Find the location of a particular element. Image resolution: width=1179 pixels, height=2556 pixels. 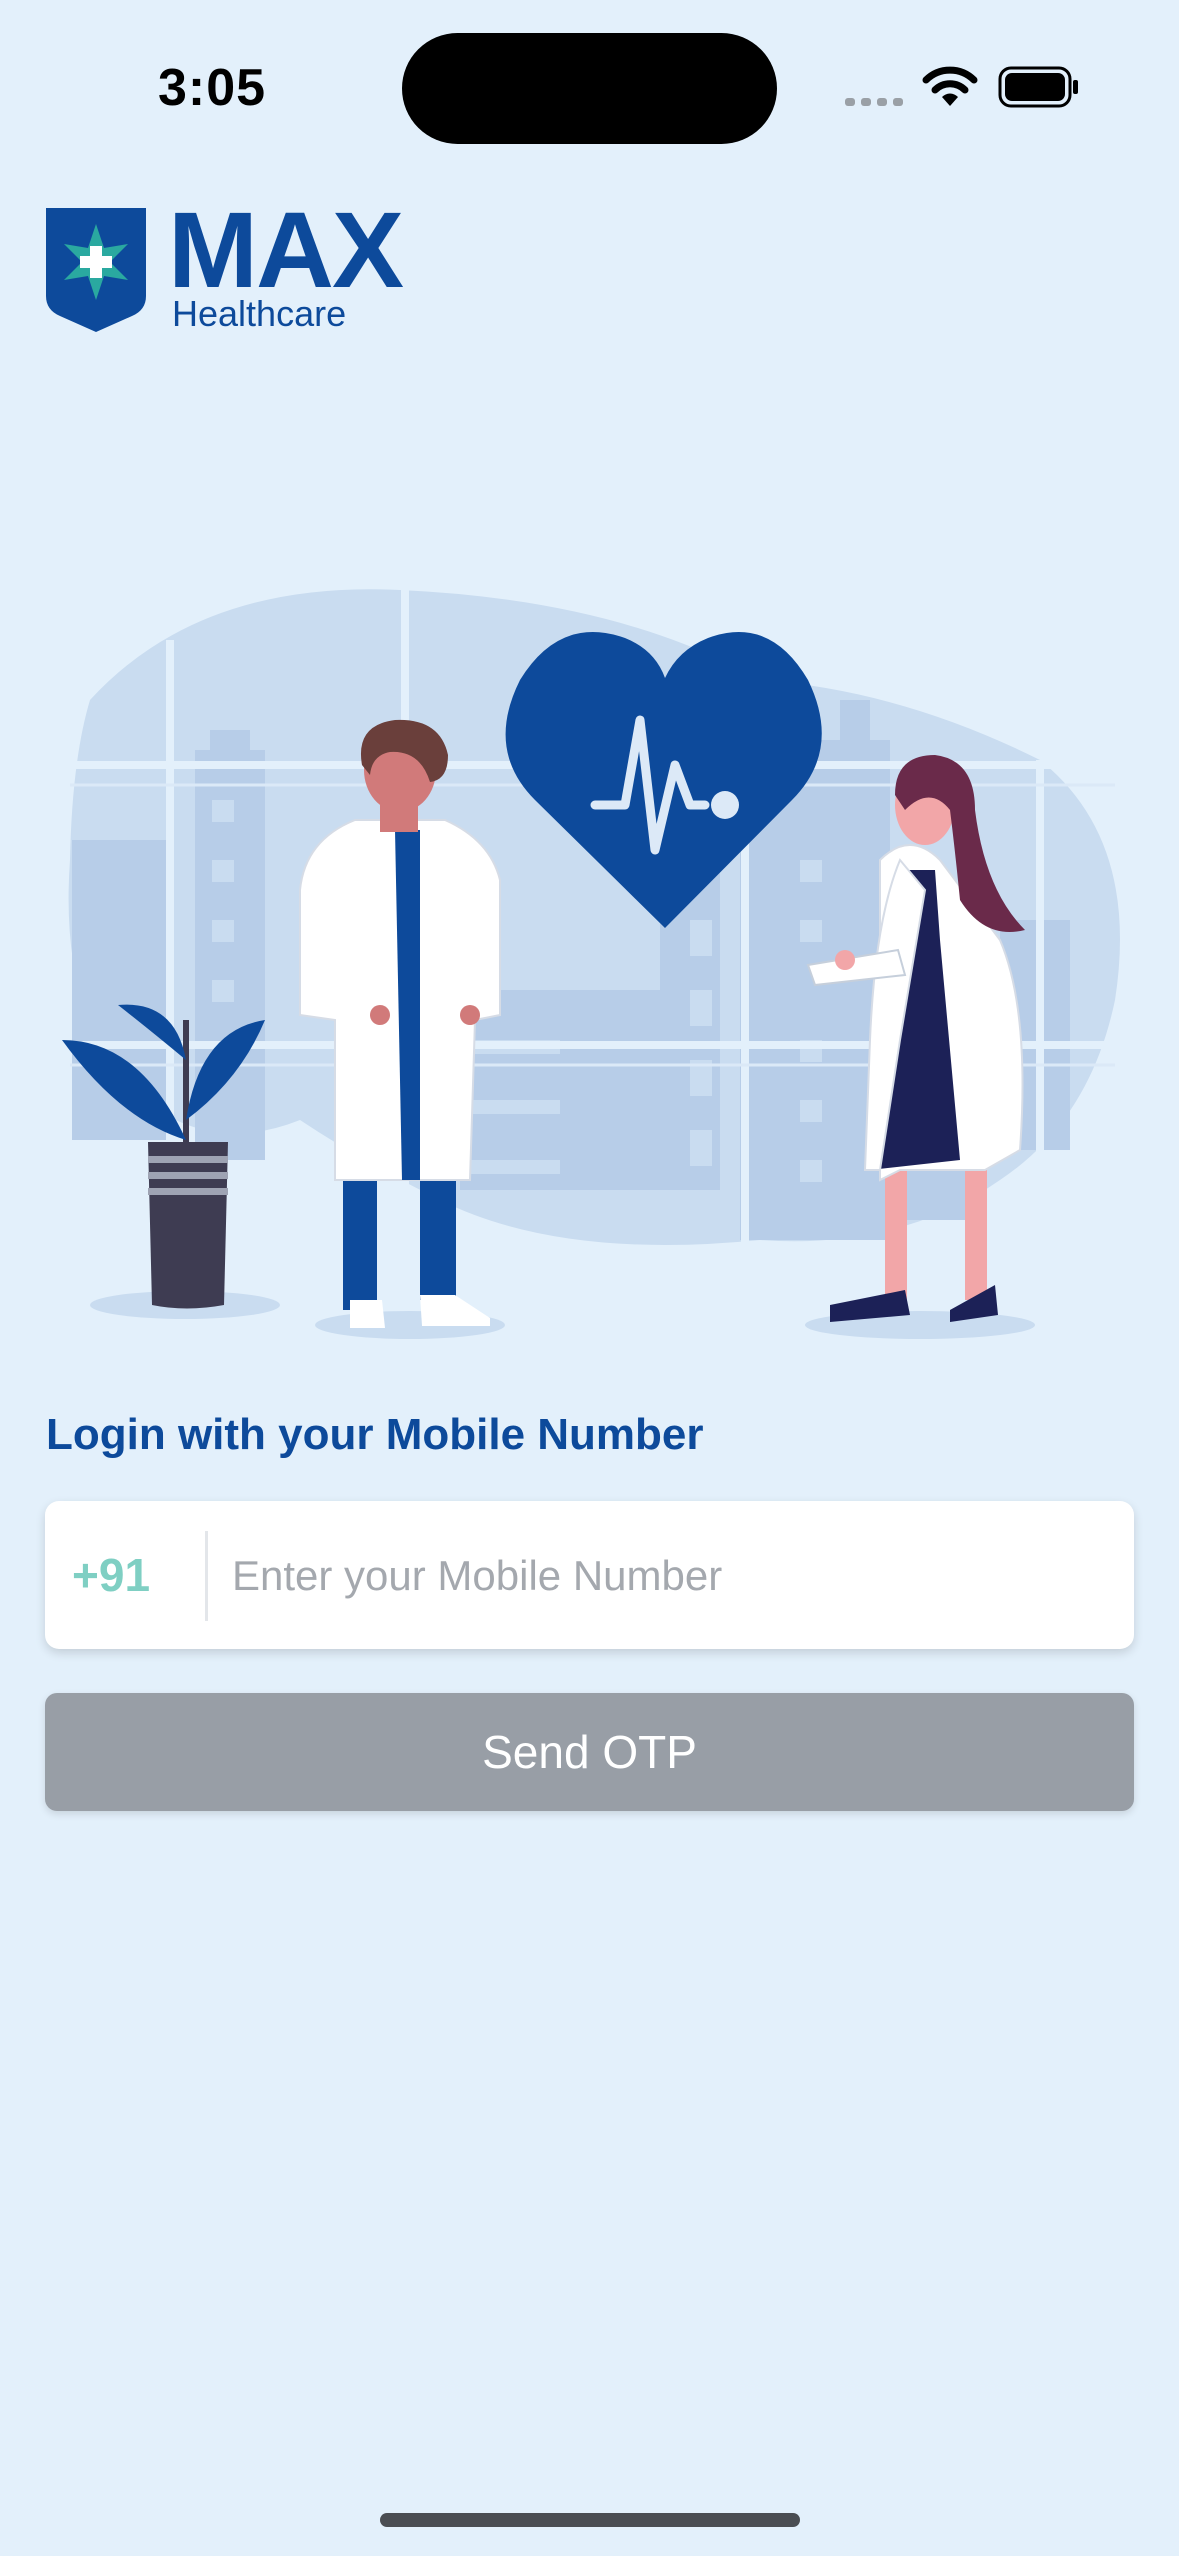

status-time: 3:05 is located at coordinates (212, 88).